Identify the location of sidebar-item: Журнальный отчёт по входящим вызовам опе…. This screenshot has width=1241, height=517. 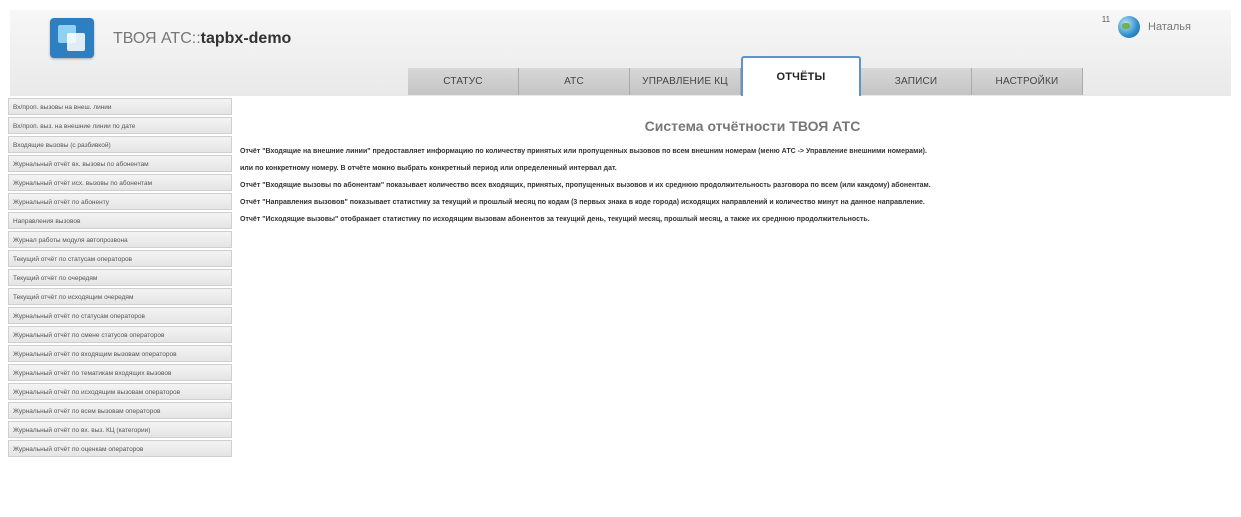
(120, 353).